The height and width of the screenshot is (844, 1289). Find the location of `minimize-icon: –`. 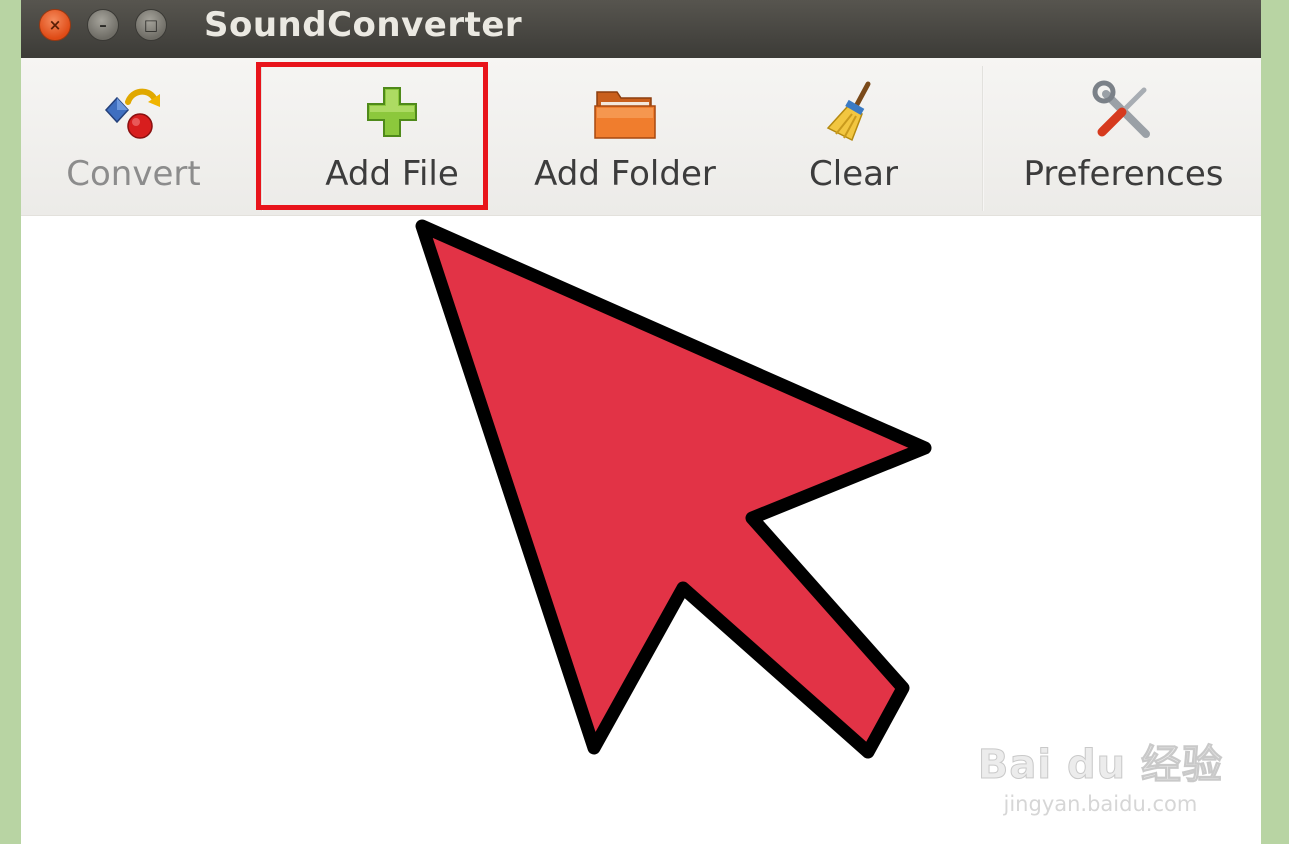

minimize-icon: – is located at coordinates (103, 25).